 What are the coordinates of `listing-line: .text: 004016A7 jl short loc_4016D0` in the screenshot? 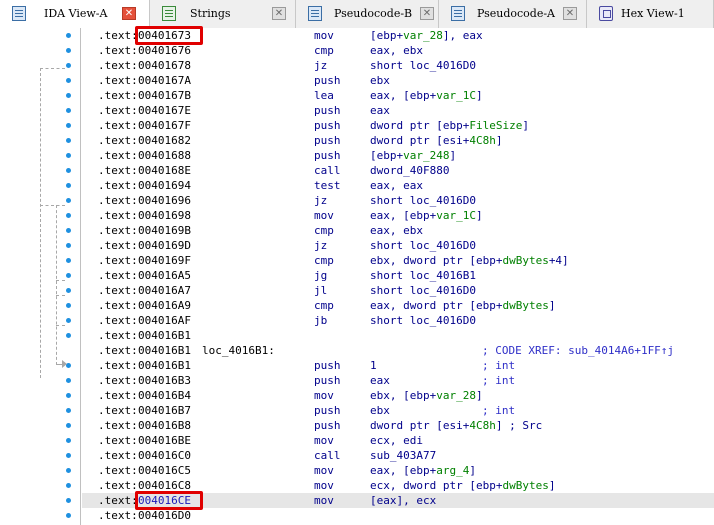 It's located at (398, 290).